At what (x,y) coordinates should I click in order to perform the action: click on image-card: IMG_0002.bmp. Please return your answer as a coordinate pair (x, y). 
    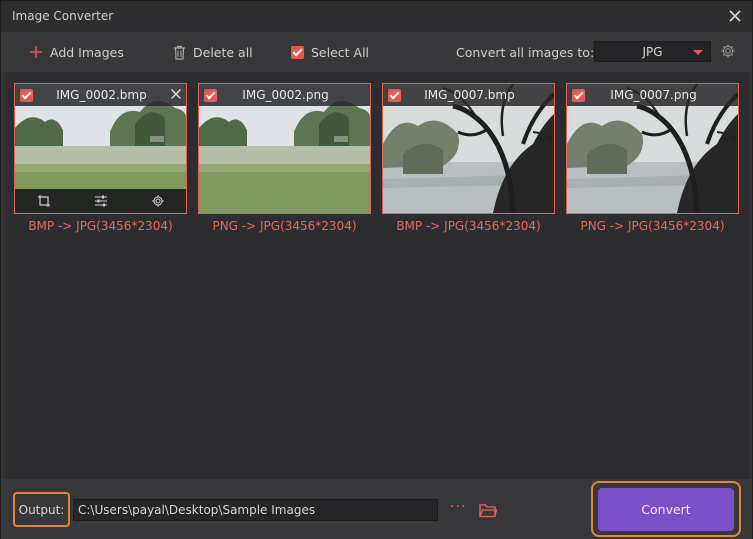
    Looking at the image, I should click on (100, 148).